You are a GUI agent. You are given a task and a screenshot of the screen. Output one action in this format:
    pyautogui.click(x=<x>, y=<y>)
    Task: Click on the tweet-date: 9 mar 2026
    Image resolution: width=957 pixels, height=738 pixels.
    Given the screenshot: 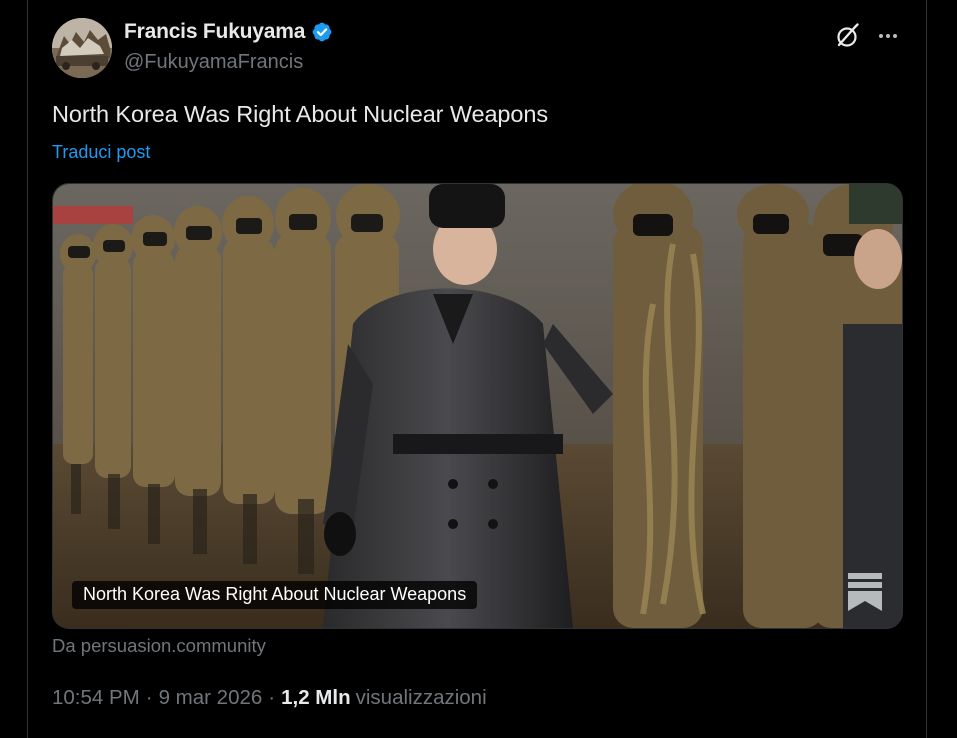 What is the action you would take?
    pyautogui.click(x=211, y=698)
    